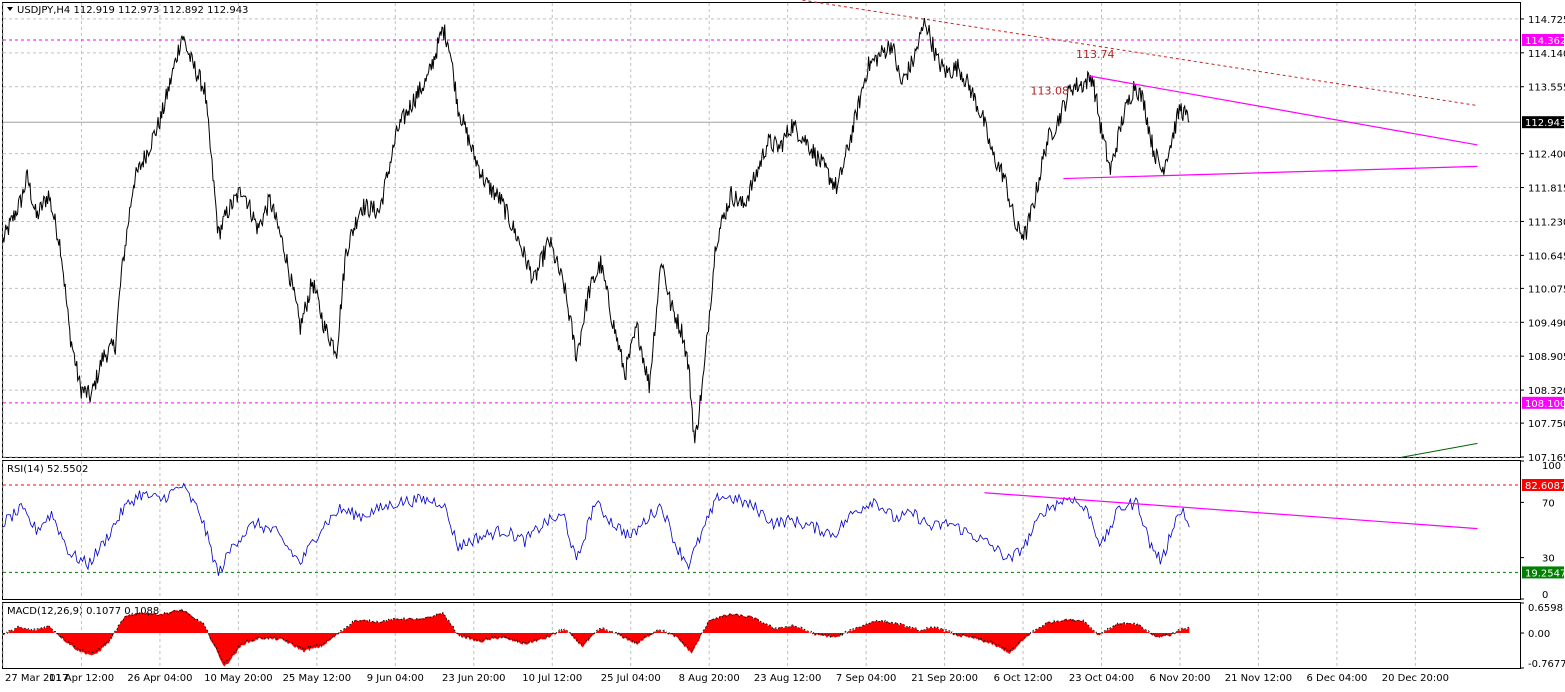  What do you see at coordinates (596, 529) in the screenshot?
I see `rsi-series-line` at bounding box center [596, 529].